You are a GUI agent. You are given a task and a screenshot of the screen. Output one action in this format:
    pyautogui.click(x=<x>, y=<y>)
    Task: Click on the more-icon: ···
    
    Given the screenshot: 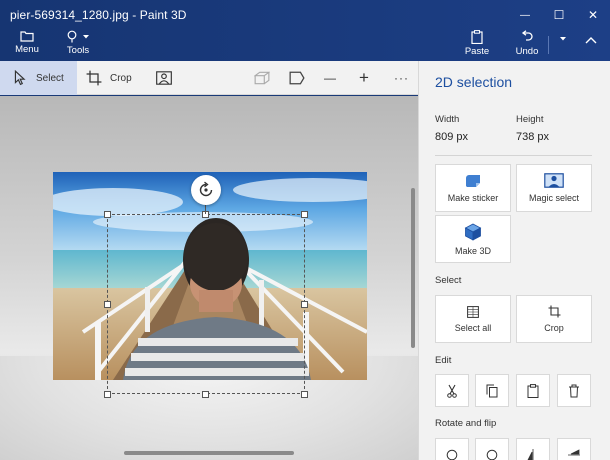 What is the action you would take?
    pyautogui.click(x=401, y=78)
    